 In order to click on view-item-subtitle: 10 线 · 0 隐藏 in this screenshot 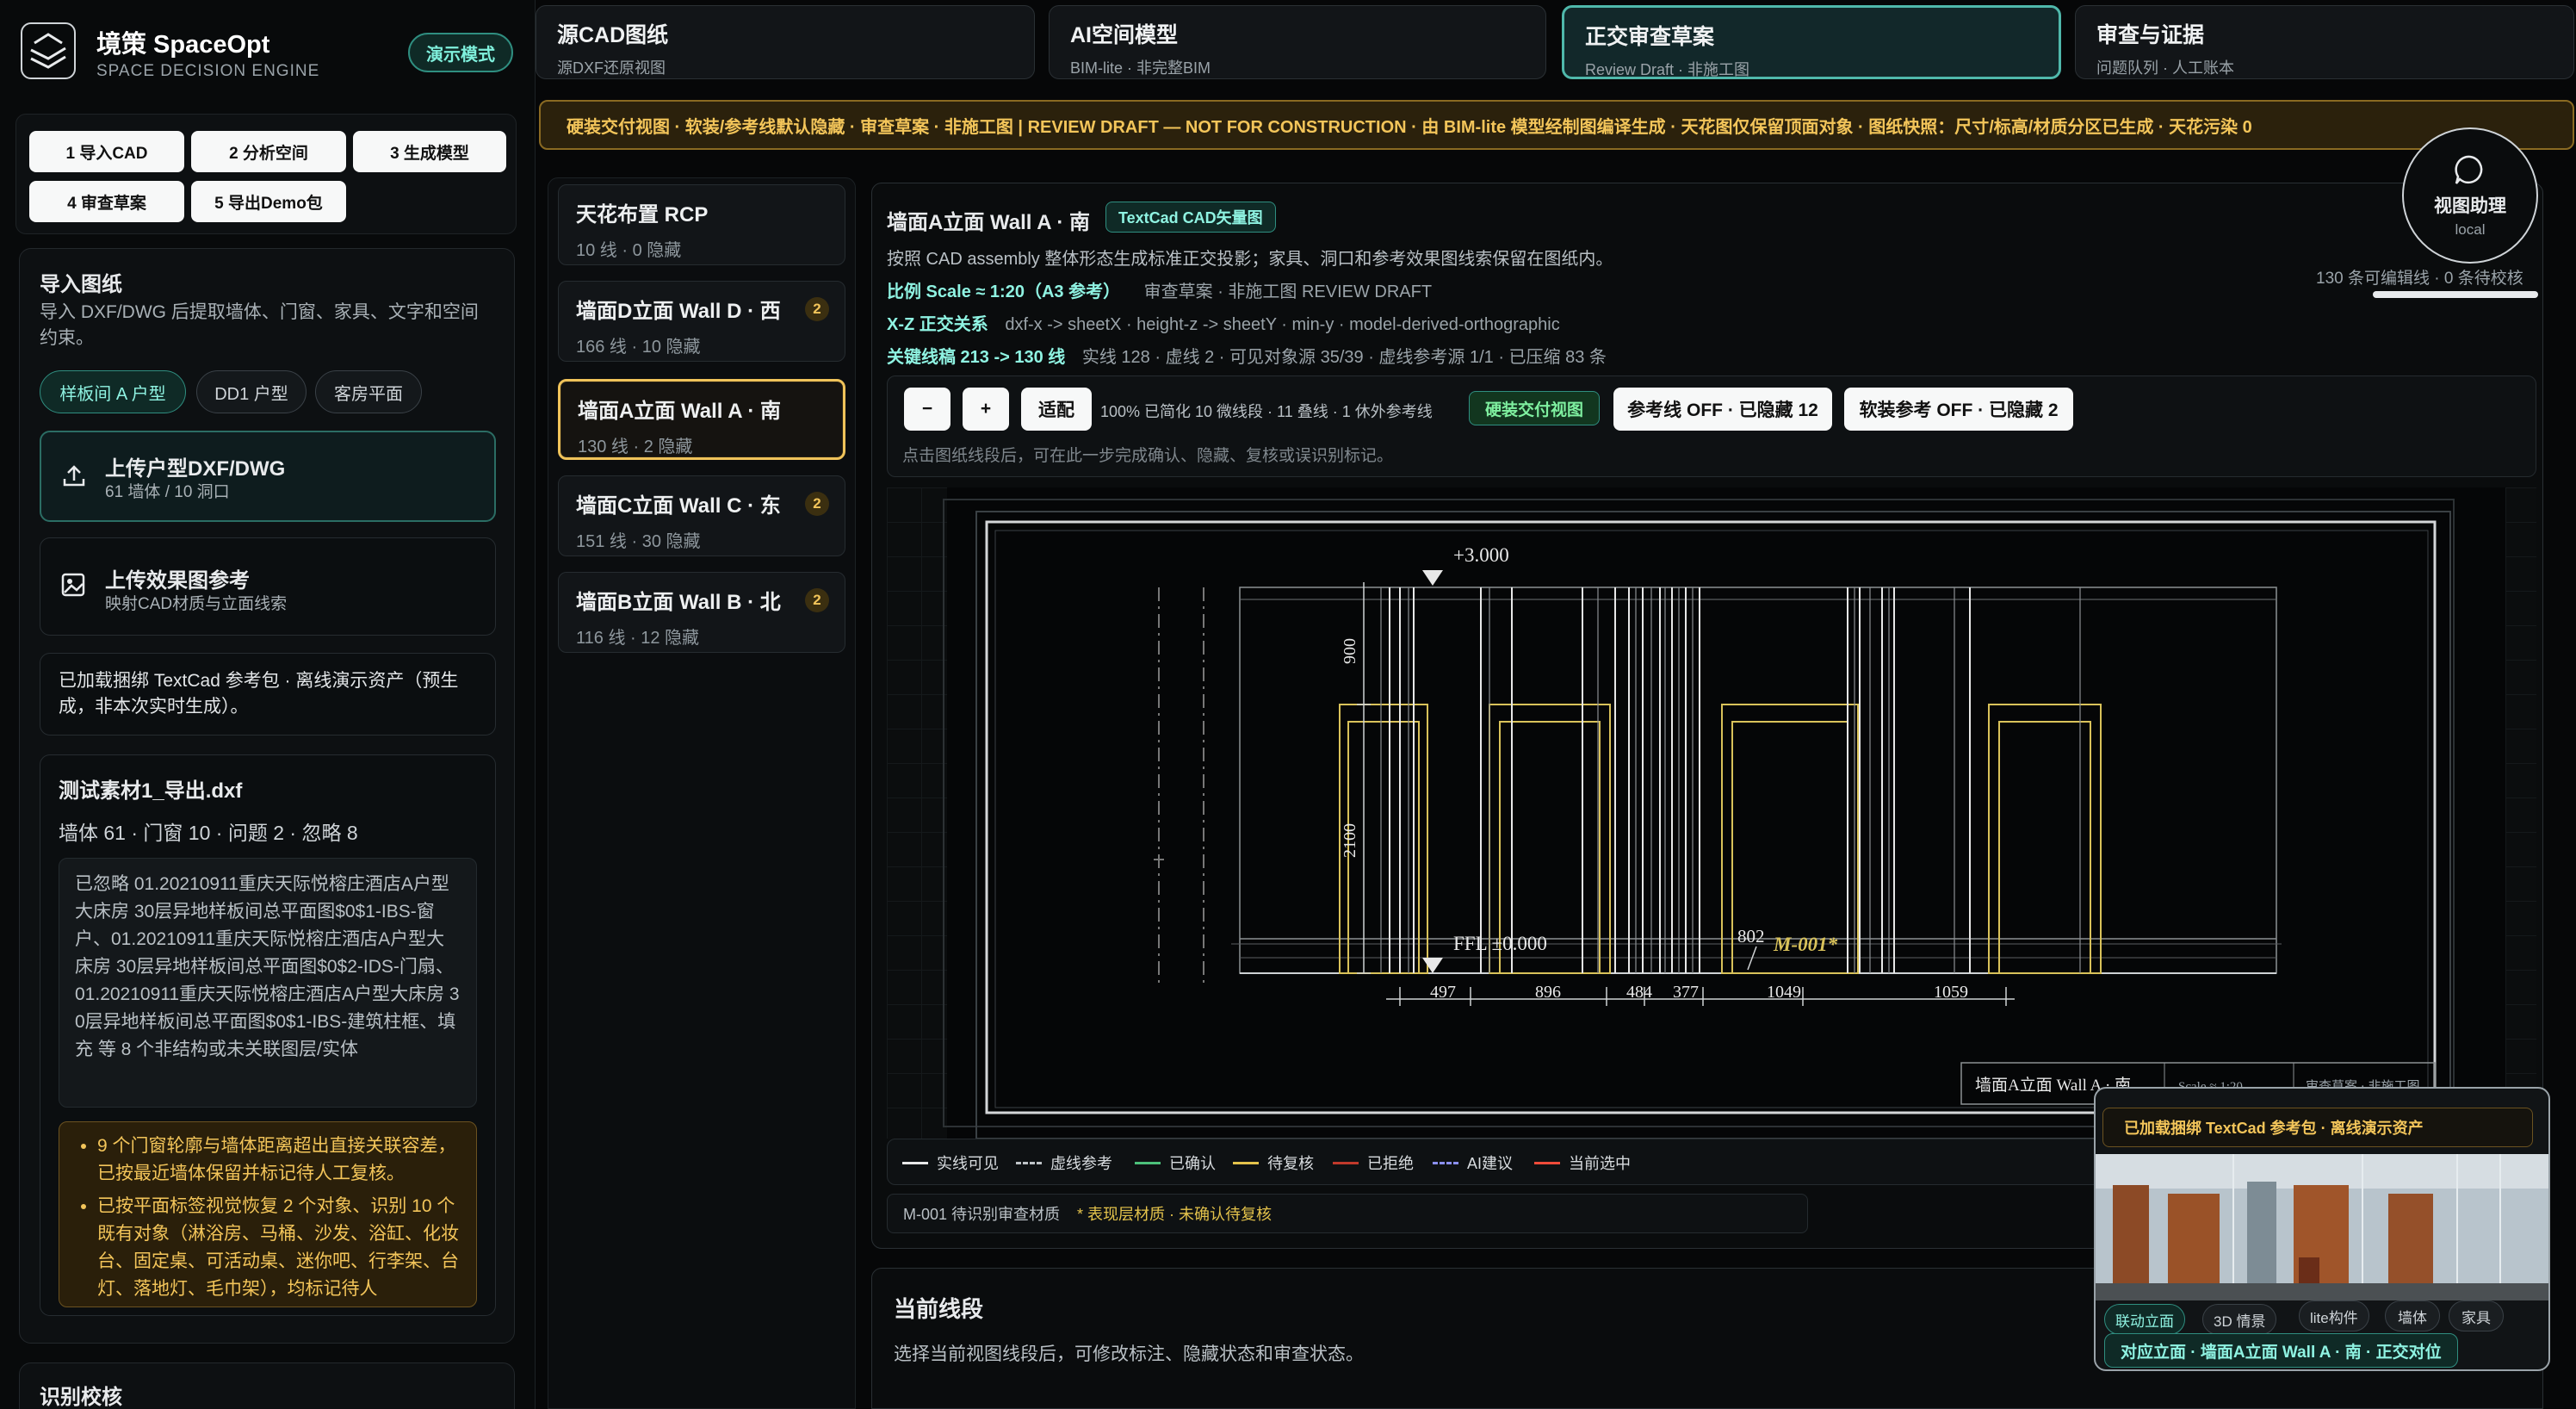, I will do `click(629, 250)`.